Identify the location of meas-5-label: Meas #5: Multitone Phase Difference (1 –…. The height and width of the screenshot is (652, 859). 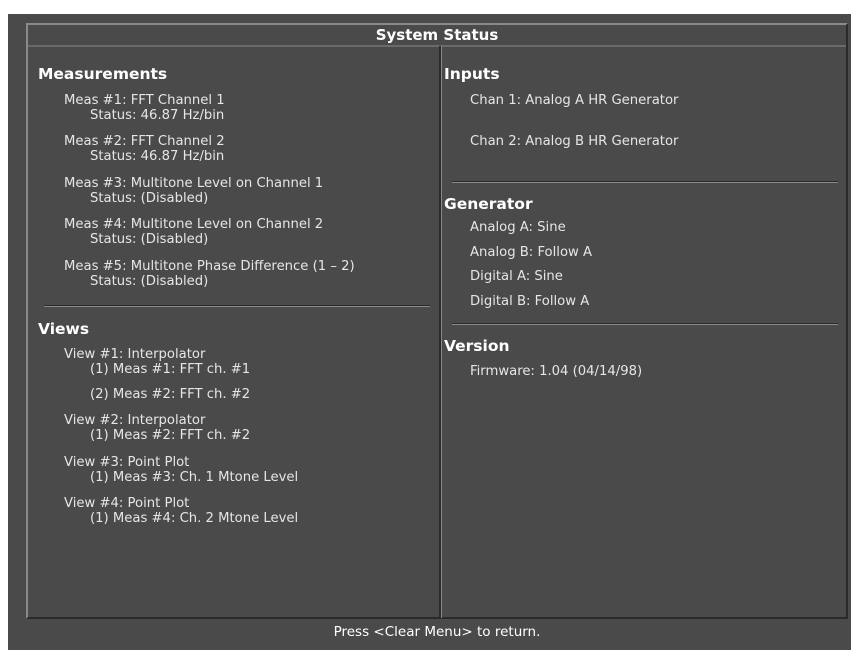
(209, 266).